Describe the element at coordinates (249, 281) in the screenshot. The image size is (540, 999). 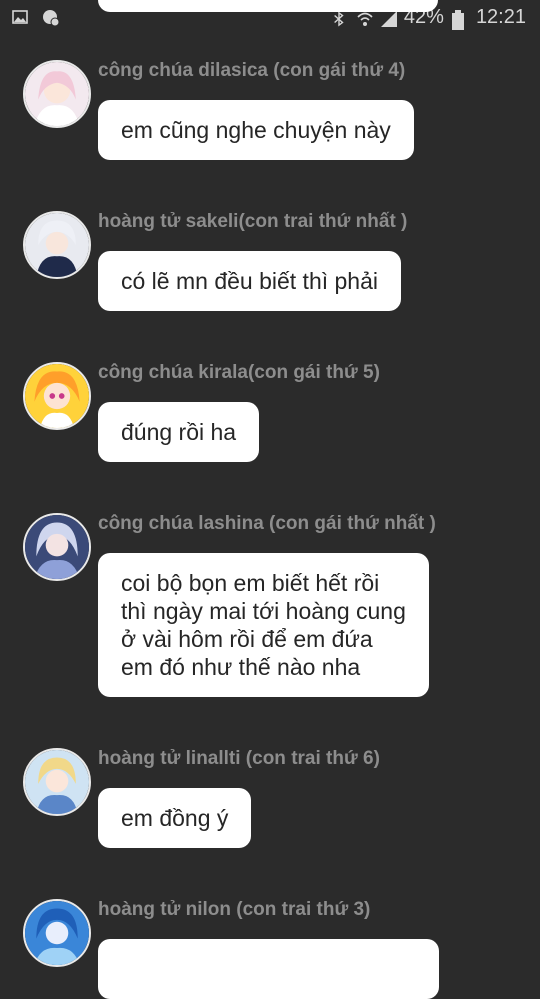
I see `message-bubble: có lẽ mn đều biết thì phải` at that location.